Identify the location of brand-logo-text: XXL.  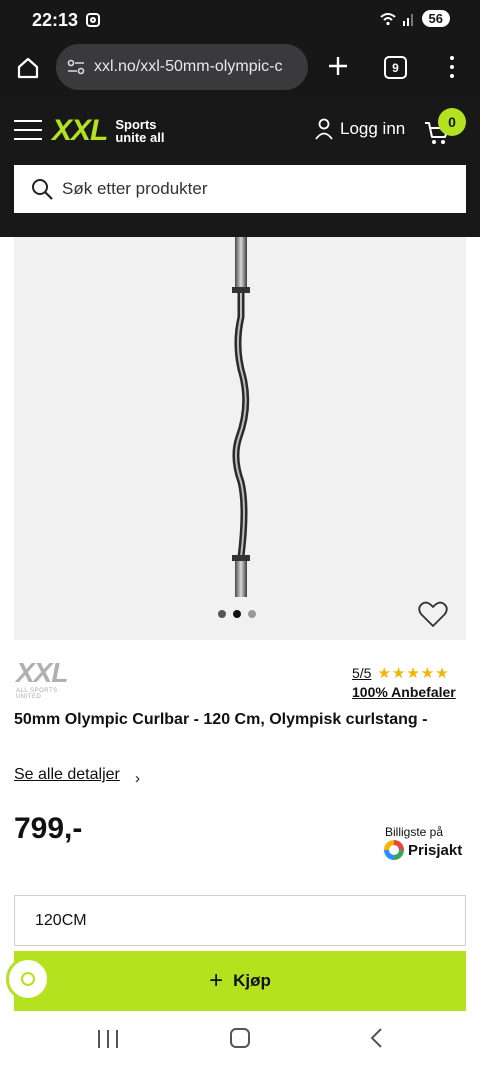
(42, 672).